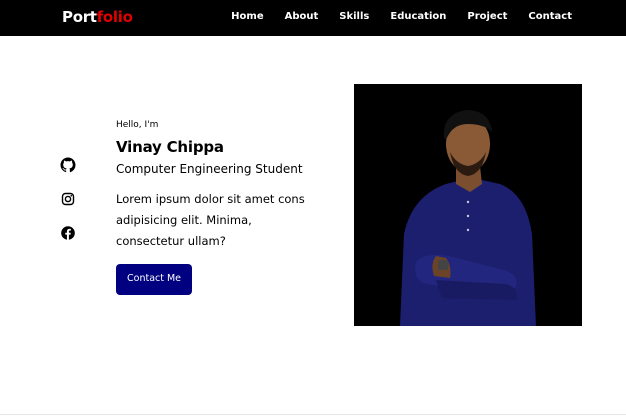  What do you see at coordinates (302, 17) in the screenshot?
I see `nav-about-link: About` at bounding box center [302, 17].